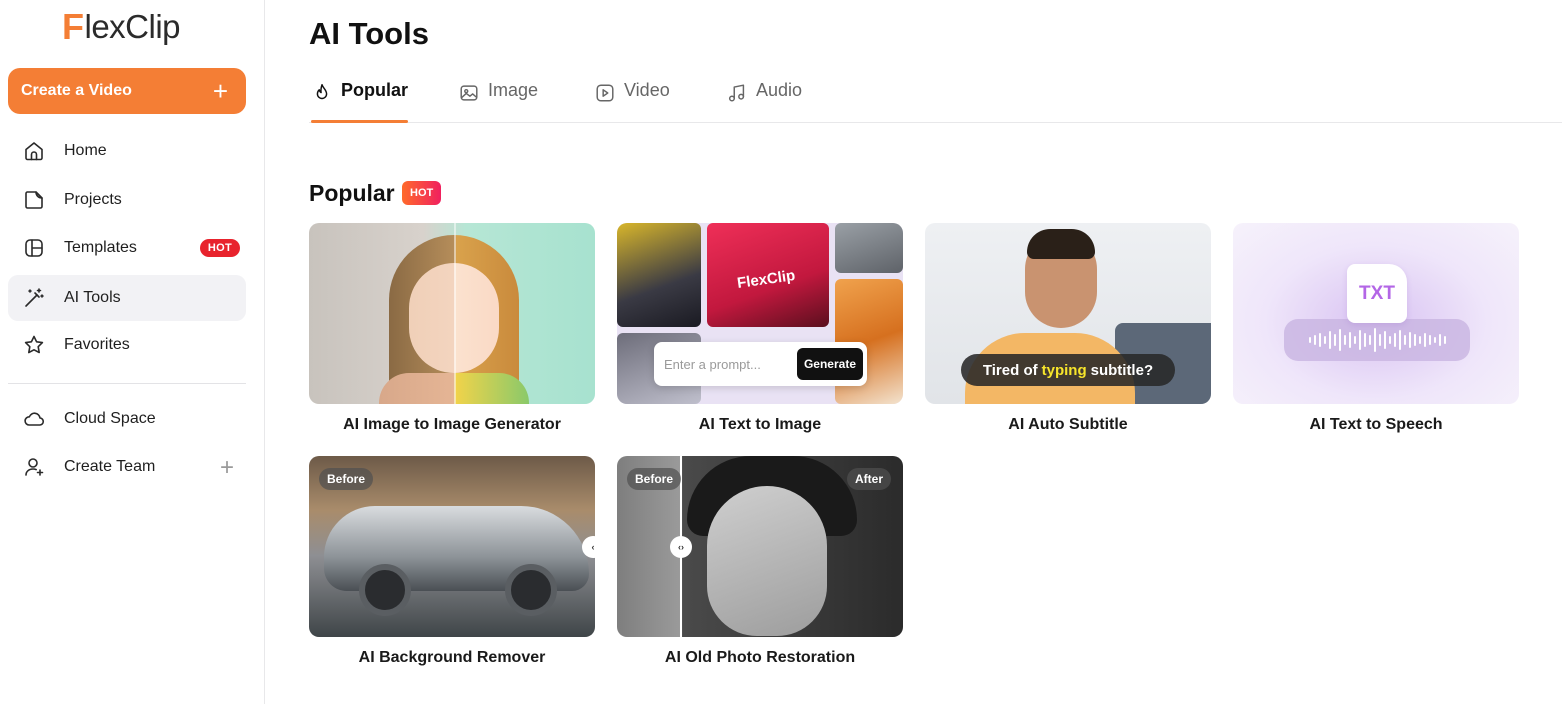  Describe the element at coordinates (422, 193) in the screenshot. I see `section-hot-badge: HOT` at that location.